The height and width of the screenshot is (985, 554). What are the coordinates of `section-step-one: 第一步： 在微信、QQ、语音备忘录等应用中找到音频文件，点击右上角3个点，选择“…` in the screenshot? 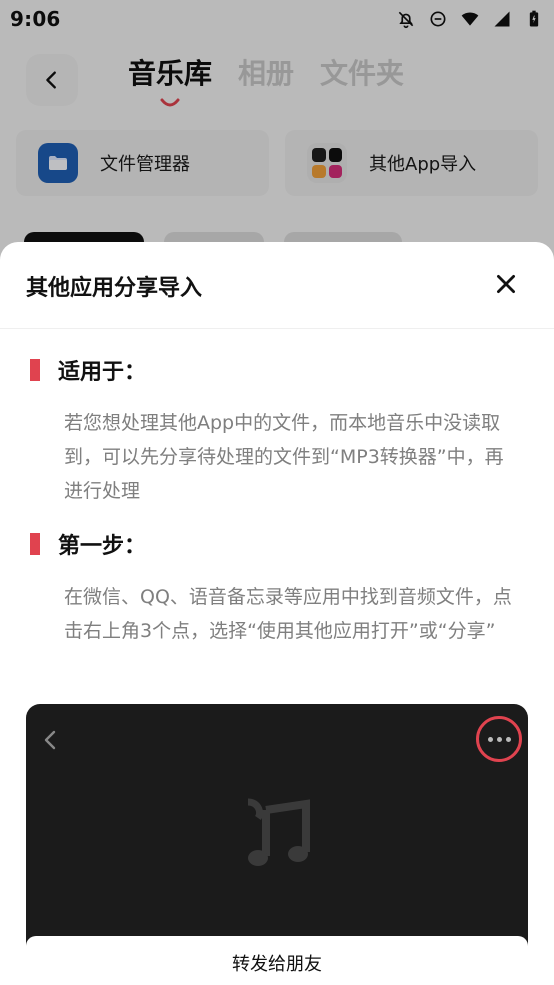 It's located at (271, 588).